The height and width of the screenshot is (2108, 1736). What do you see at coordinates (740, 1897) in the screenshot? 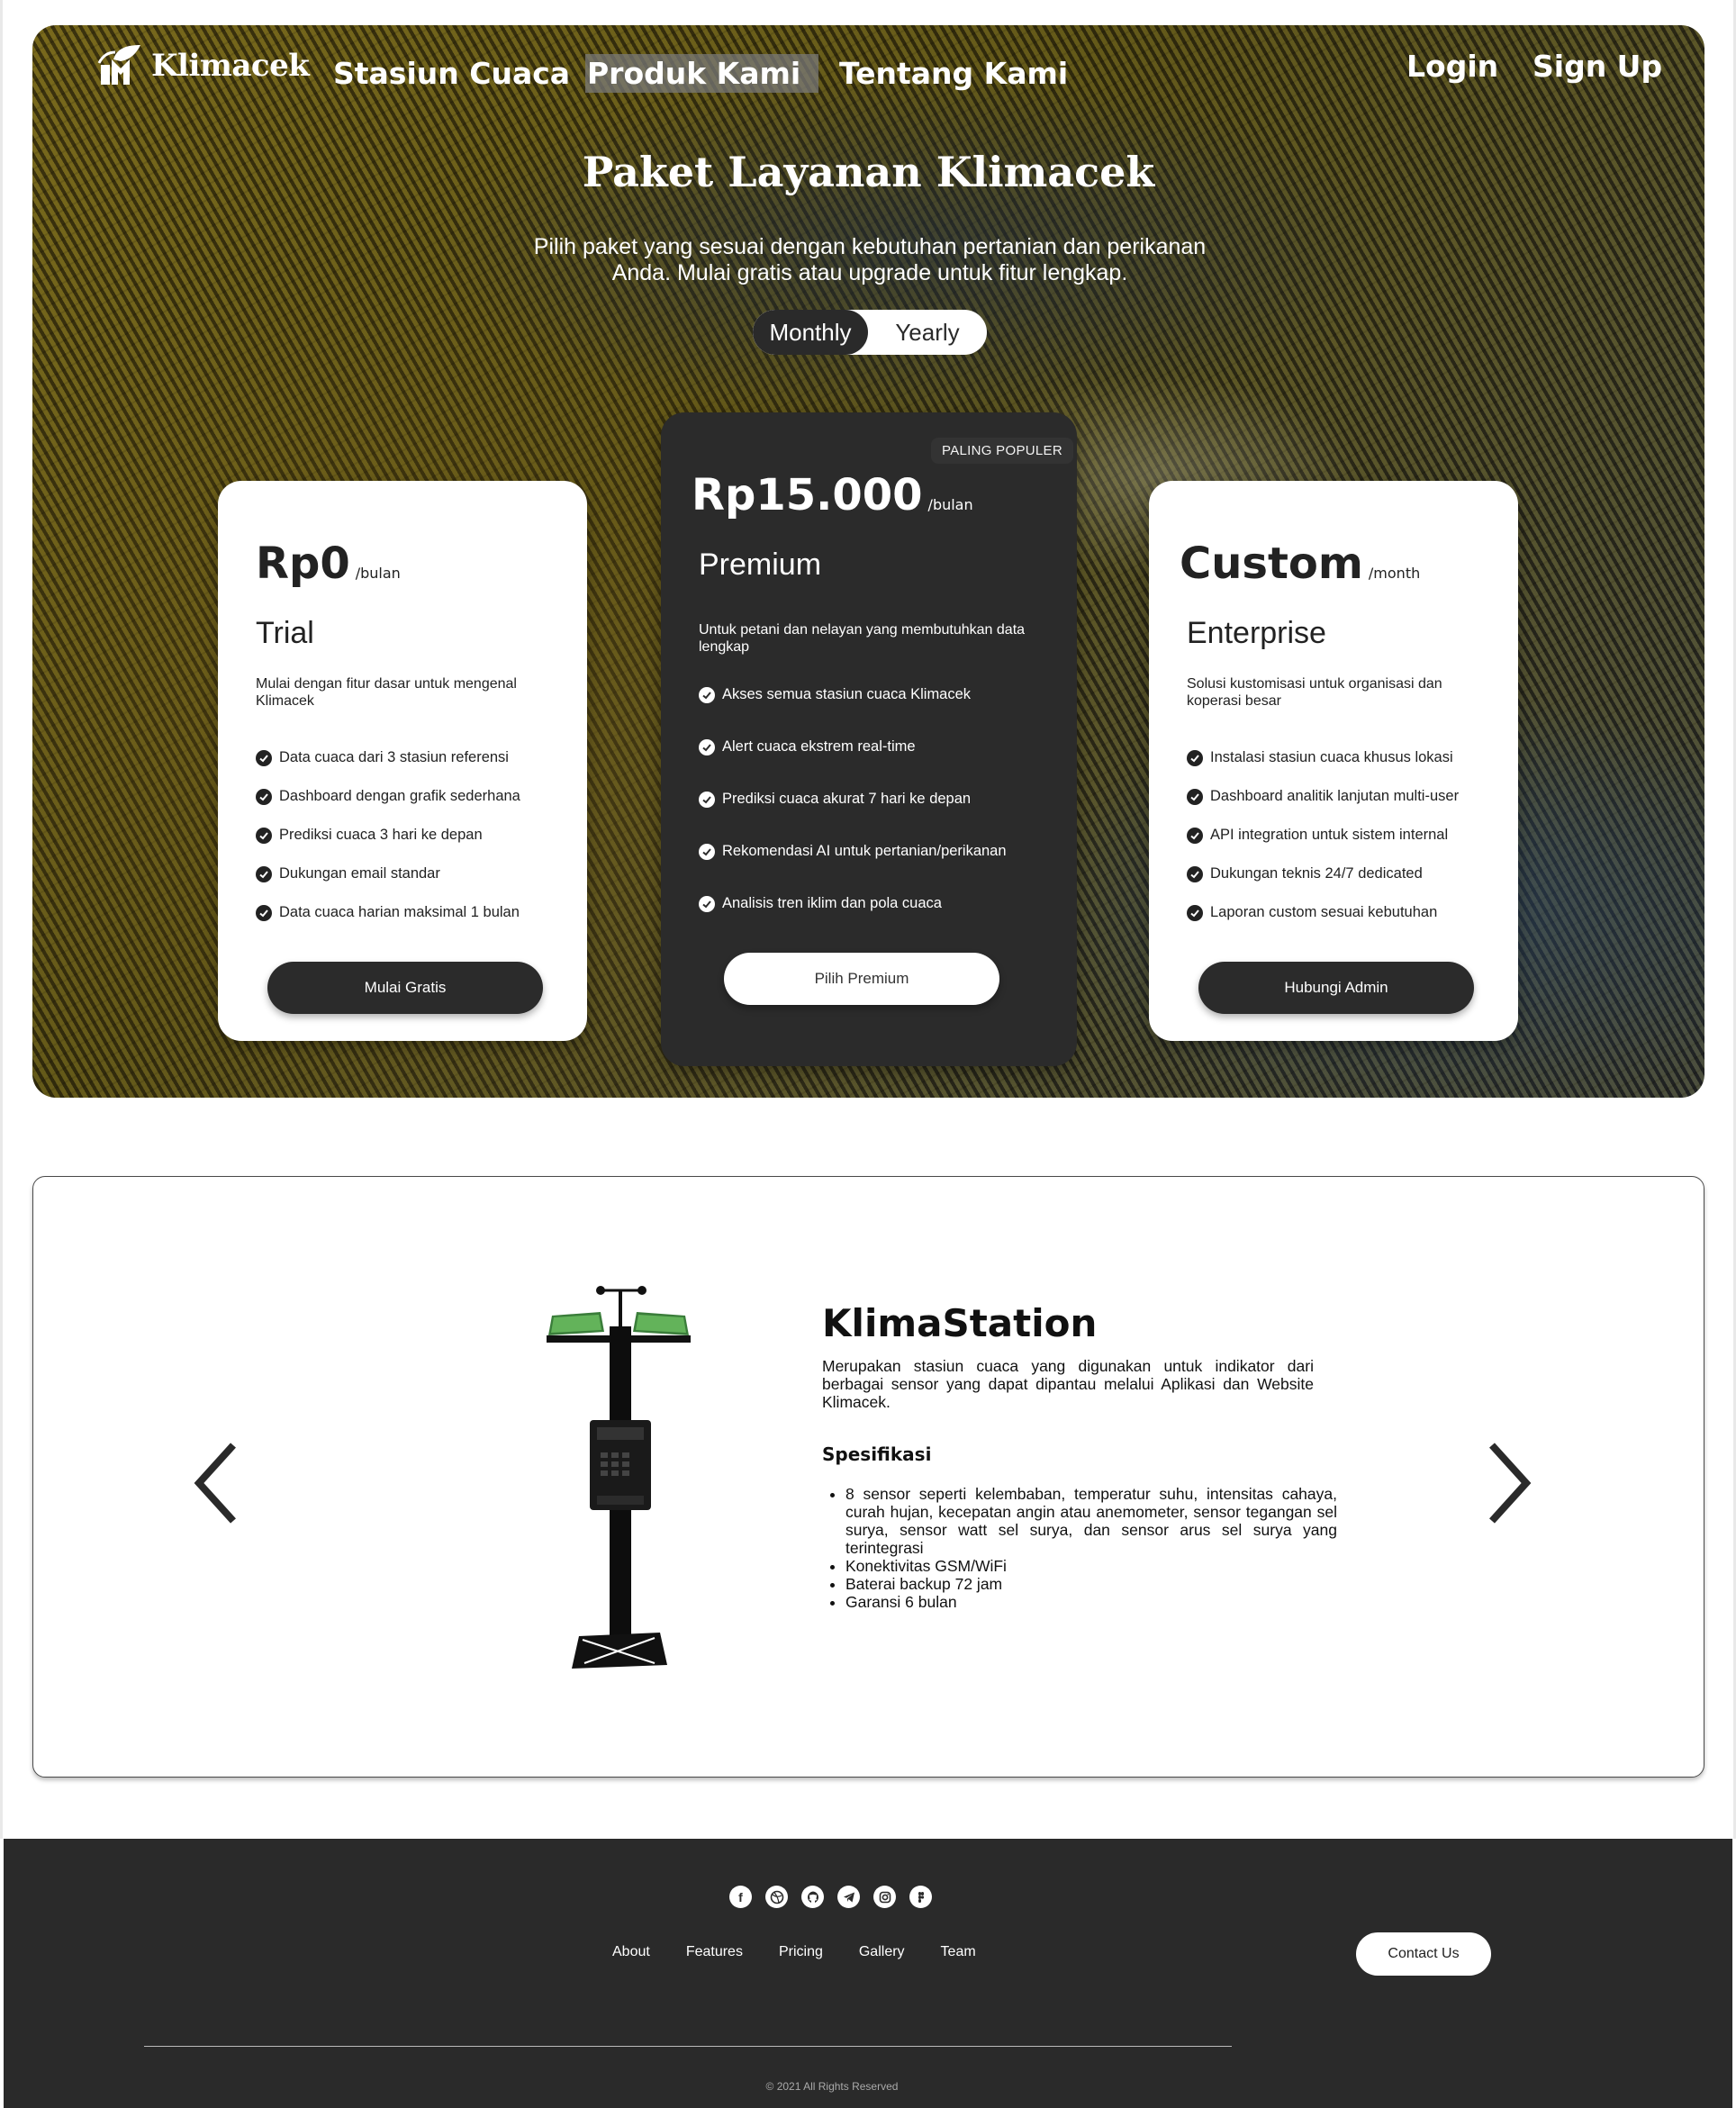
I see `facebook-icon: f` at bounding box center [740, 1897].